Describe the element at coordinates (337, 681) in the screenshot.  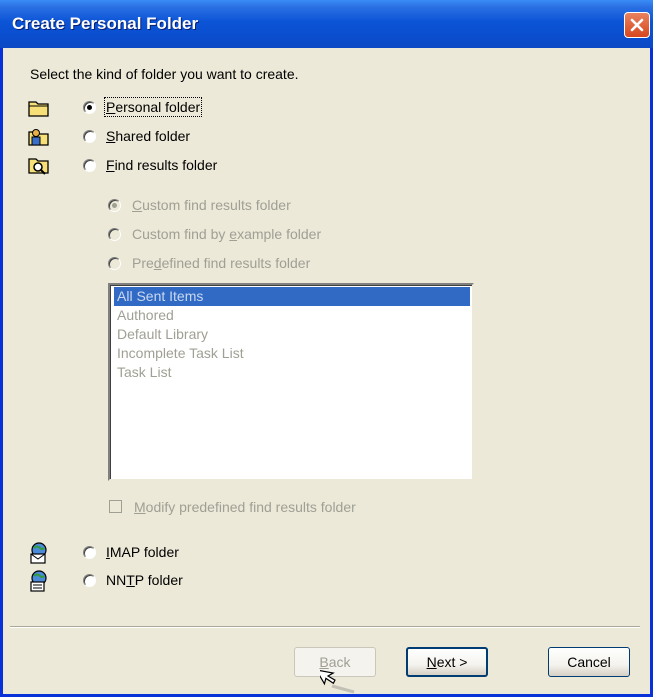
I see `mouse-cursor-icon` at that location.